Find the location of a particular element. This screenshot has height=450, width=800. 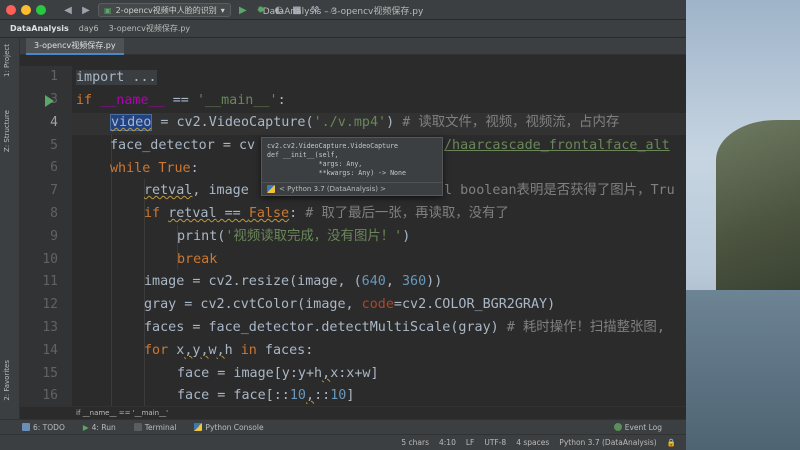

code-token: =cv2.COLOR_BGR2GRAY) is located at coordinates (474, 304).